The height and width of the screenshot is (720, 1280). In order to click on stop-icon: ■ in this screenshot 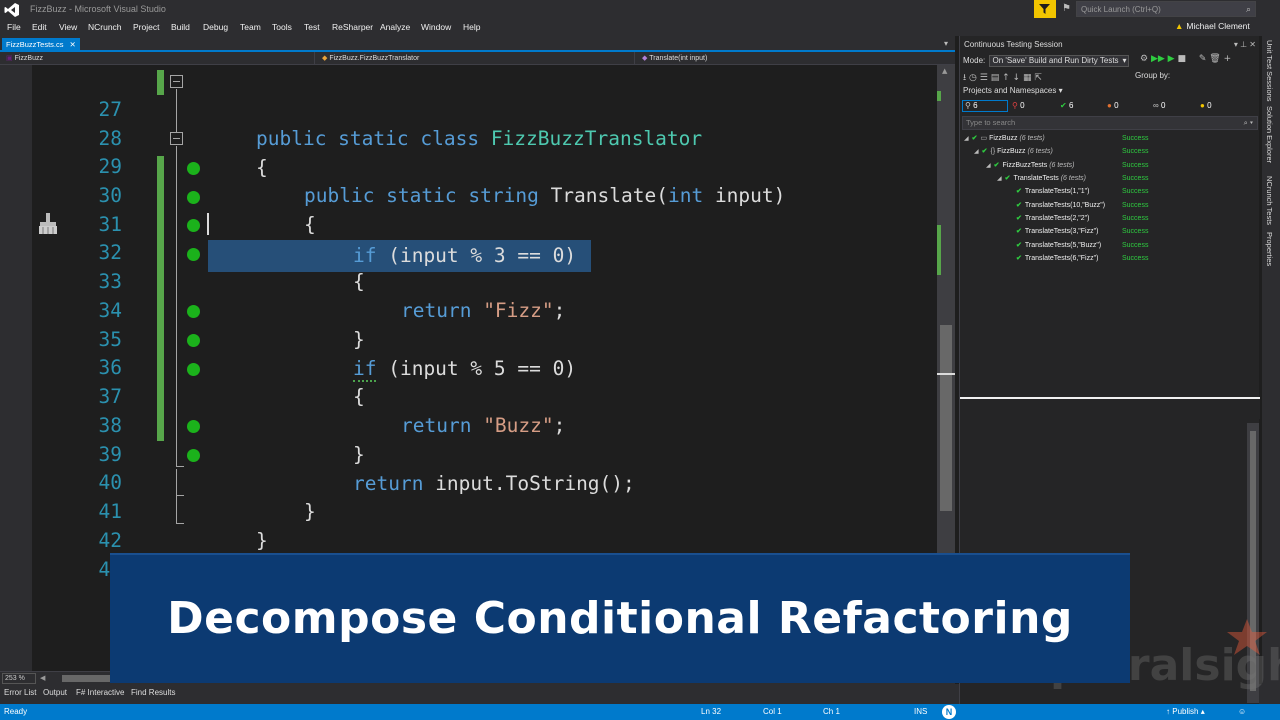, I will do `click(1181, 59)`.